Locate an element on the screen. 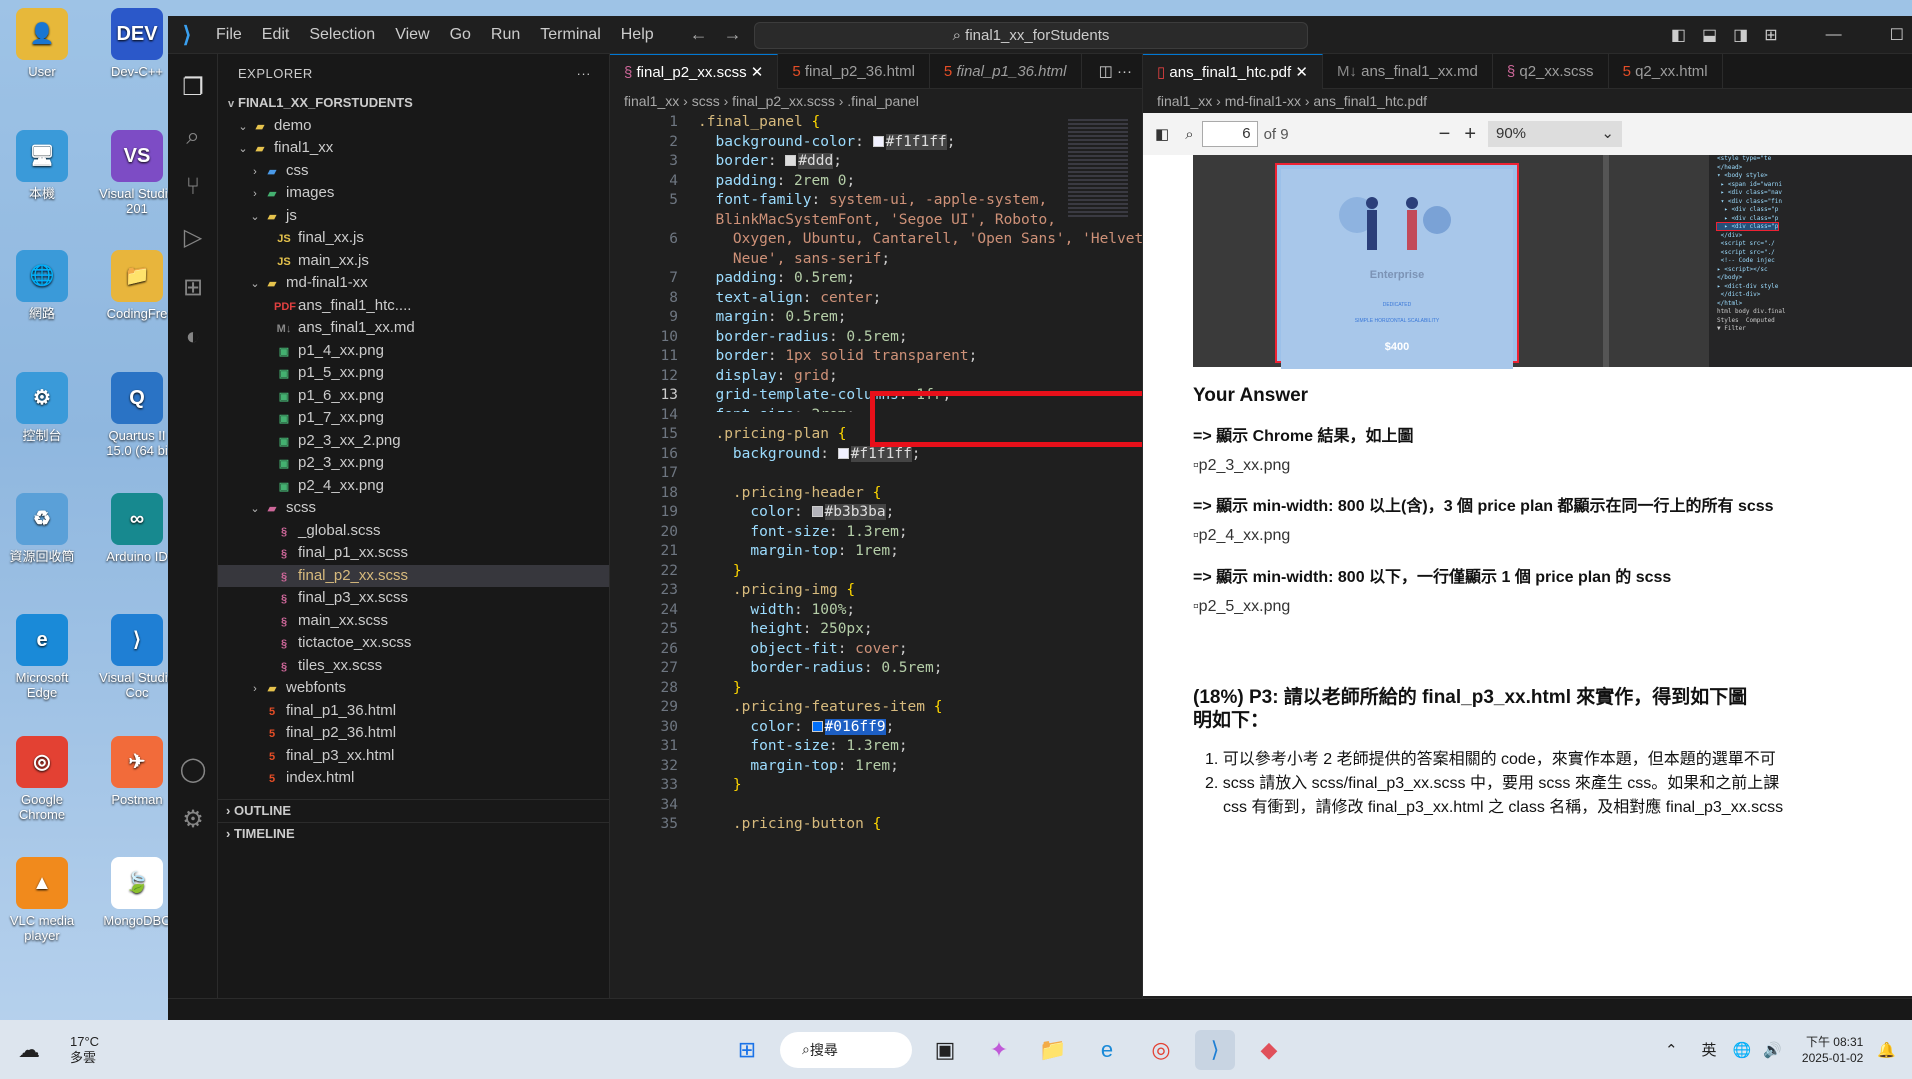 This screenshot has height=1079, width=1912. pdf-tab: ▯ ans_final1_htc.pdf ✕ is located at coordinates (1233, 71).